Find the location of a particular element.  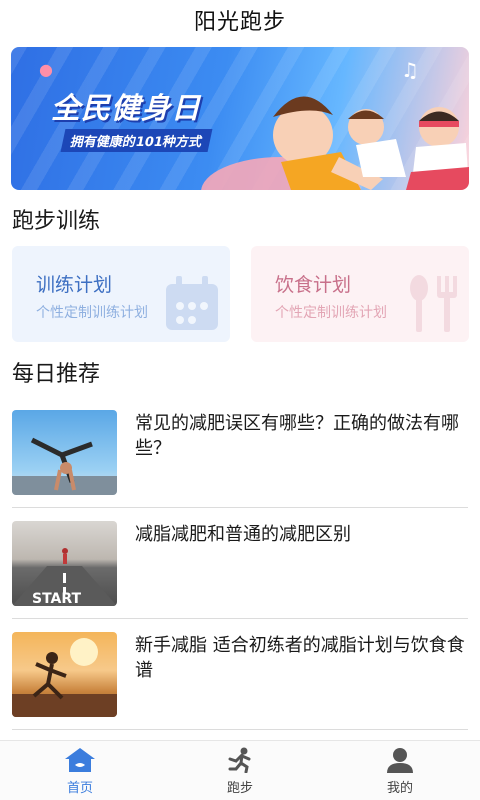

user-icon is located at coordinates (400, 760).